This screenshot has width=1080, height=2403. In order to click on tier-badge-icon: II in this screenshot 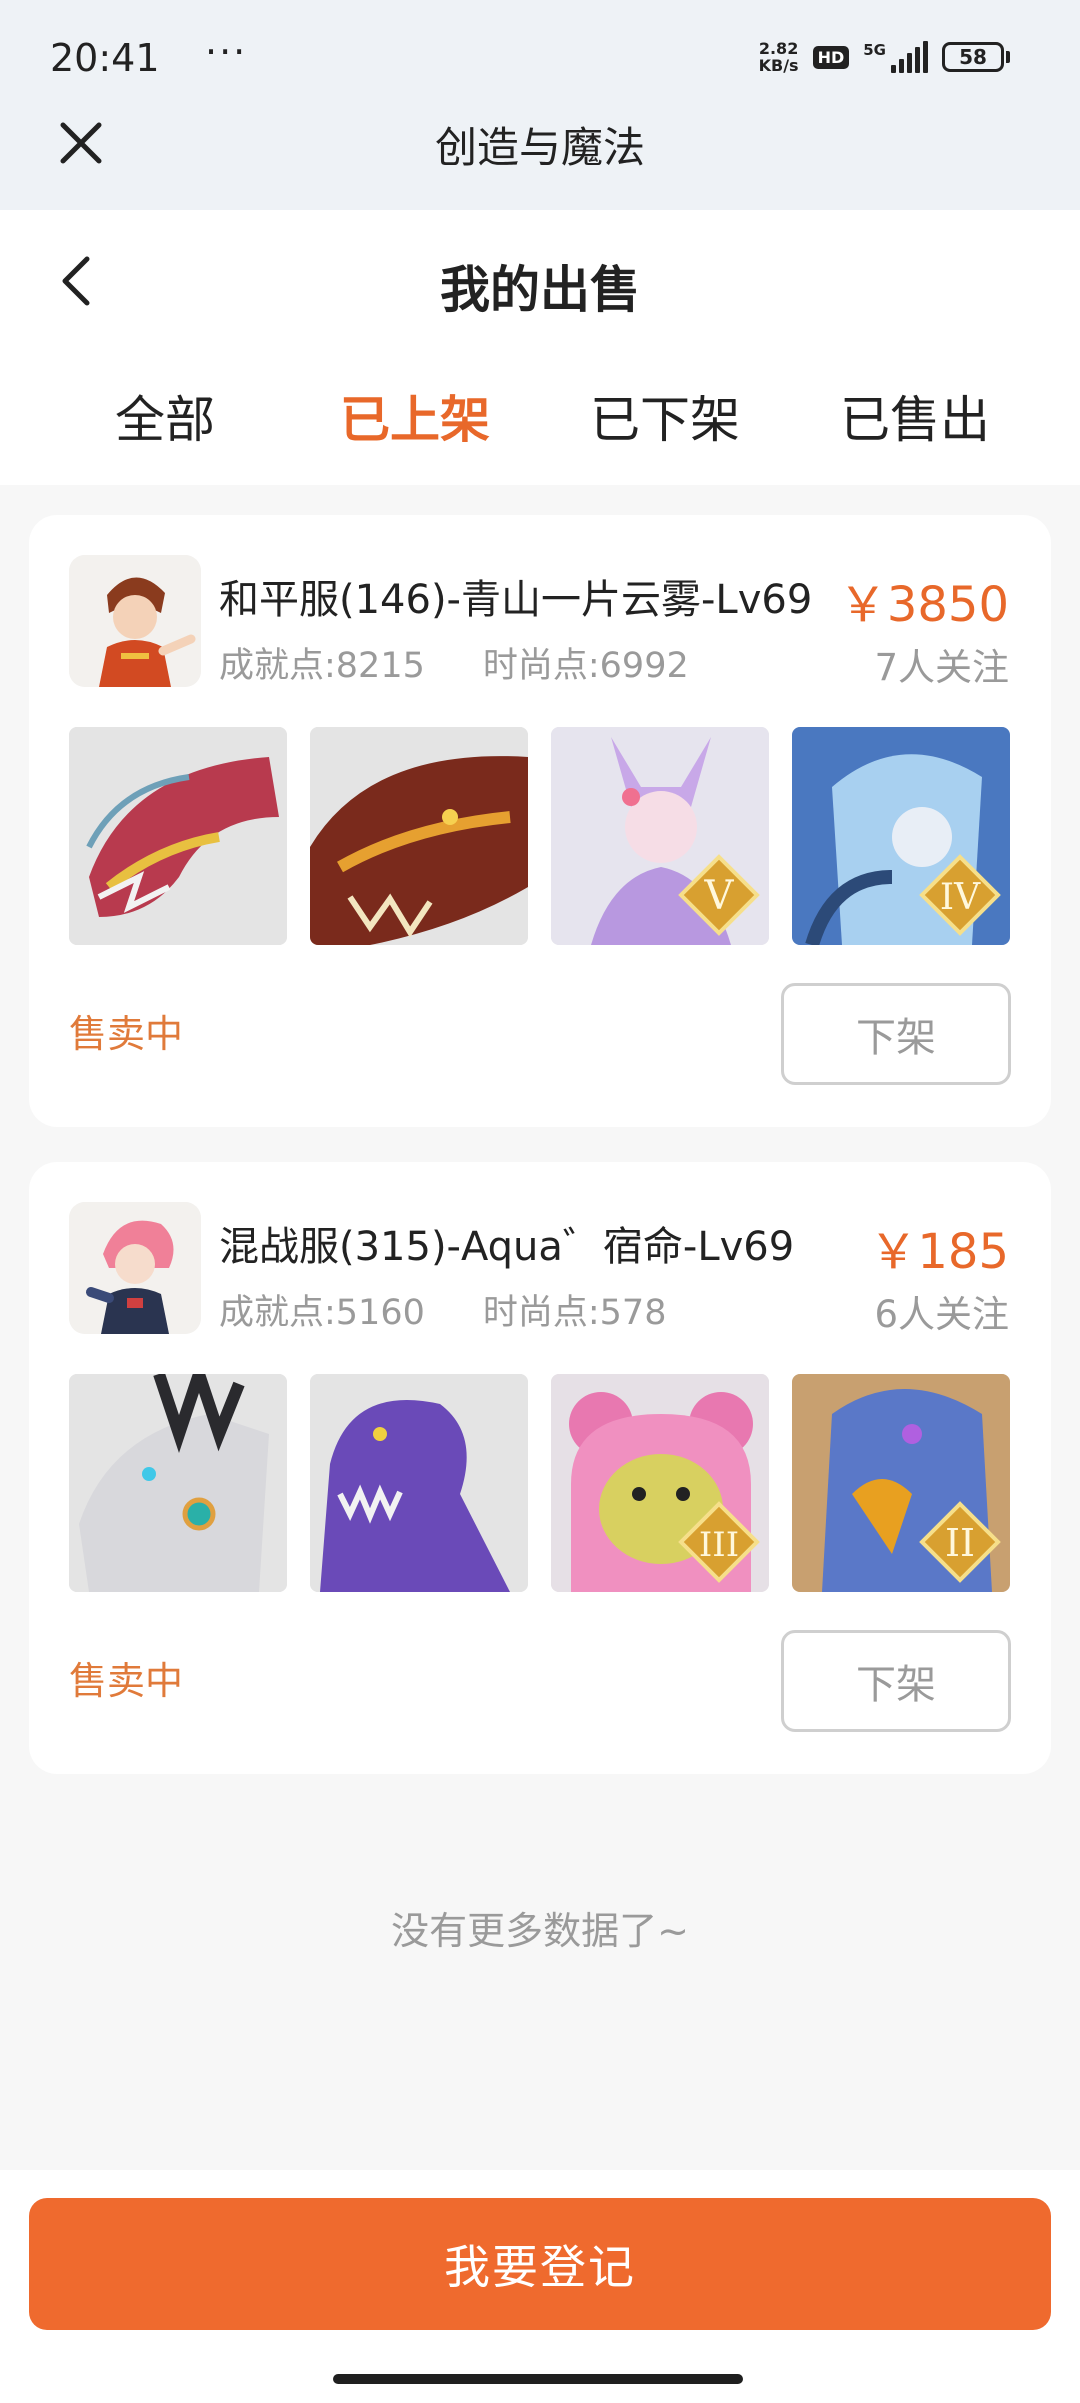, I will do `click(960, 1542)`.